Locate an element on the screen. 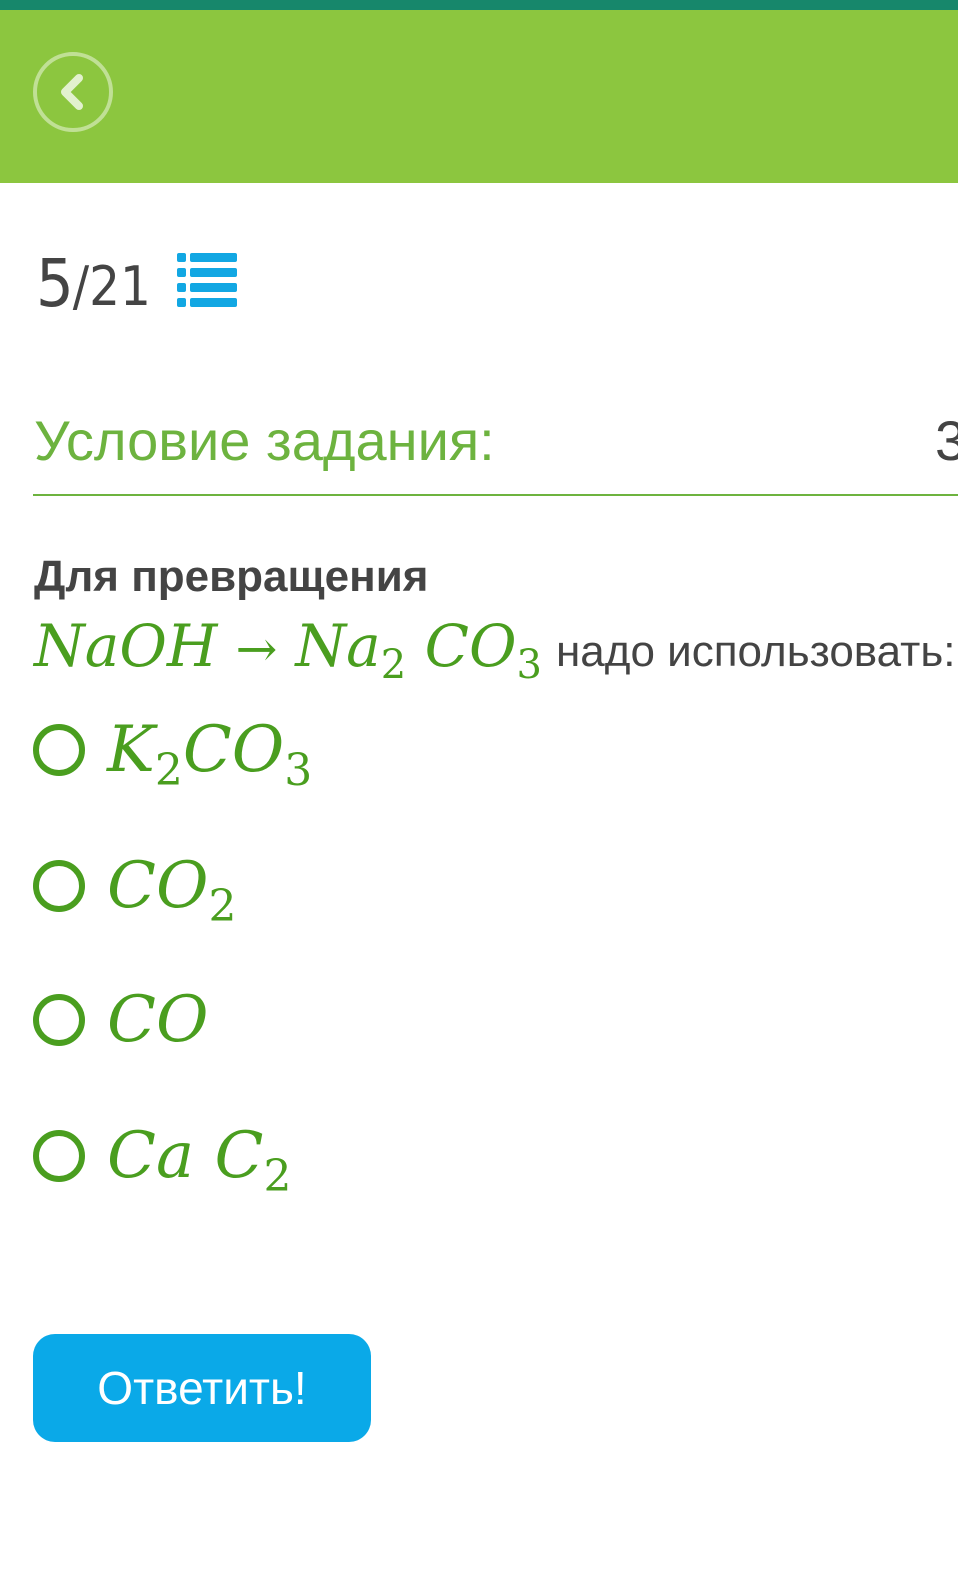  back-button is located at coordinates (73, 92).